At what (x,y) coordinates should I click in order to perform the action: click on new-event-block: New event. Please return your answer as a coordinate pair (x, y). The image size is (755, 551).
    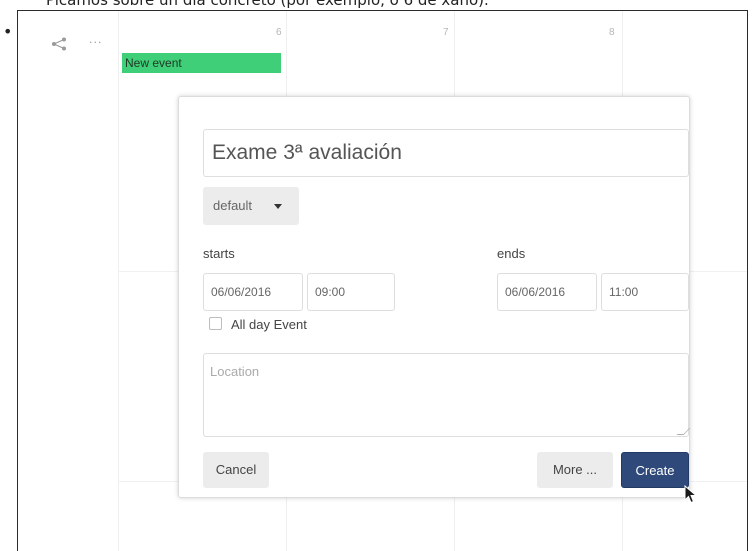
    Looking at the image, I should click on (201, 63).